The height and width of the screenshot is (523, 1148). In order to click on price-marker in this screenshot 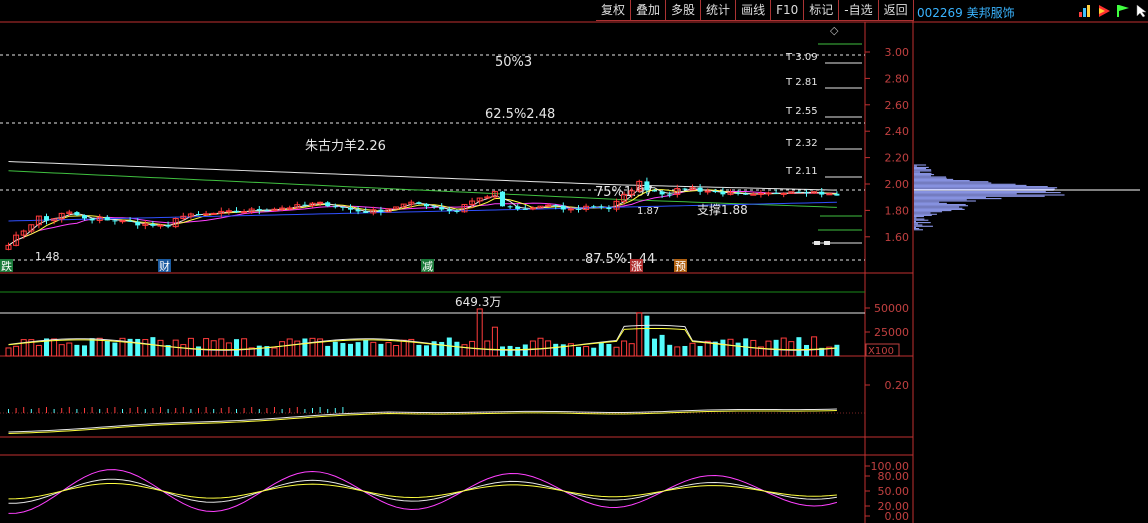, I will do `click(827, 243)`.